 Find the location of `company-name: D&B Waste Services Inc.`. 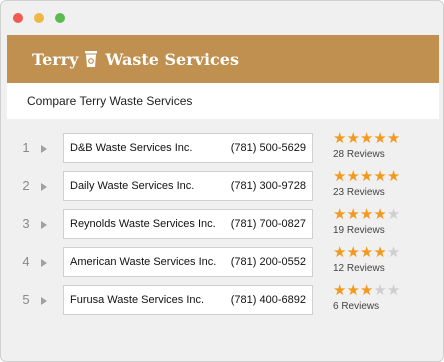

company-name: D&B Waste Services Inc. is located at coordinates (131, 148).